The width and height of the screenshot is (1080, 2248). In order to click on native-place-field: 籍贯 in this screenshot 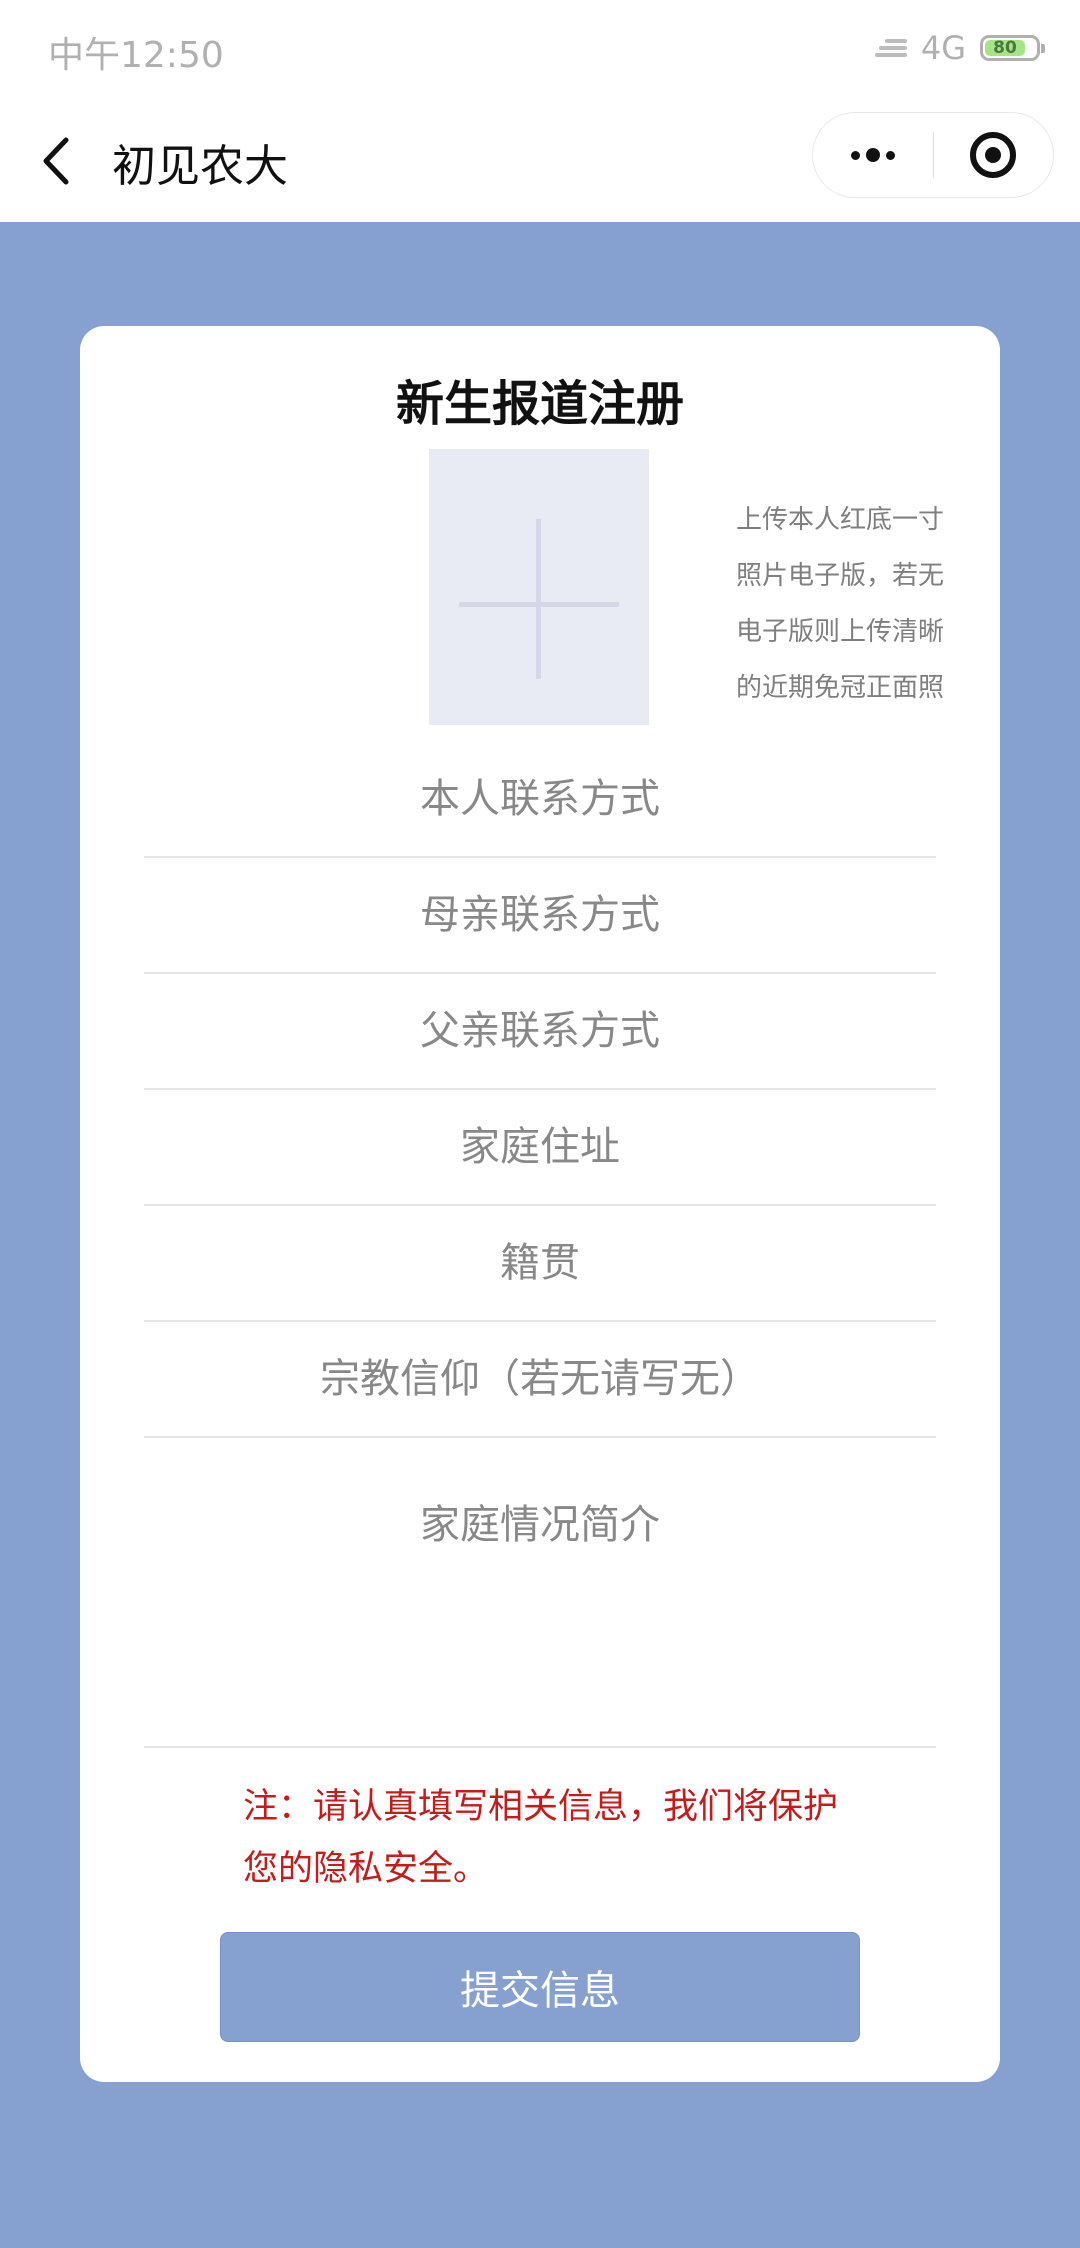, I will do `click(540, 1264)`.